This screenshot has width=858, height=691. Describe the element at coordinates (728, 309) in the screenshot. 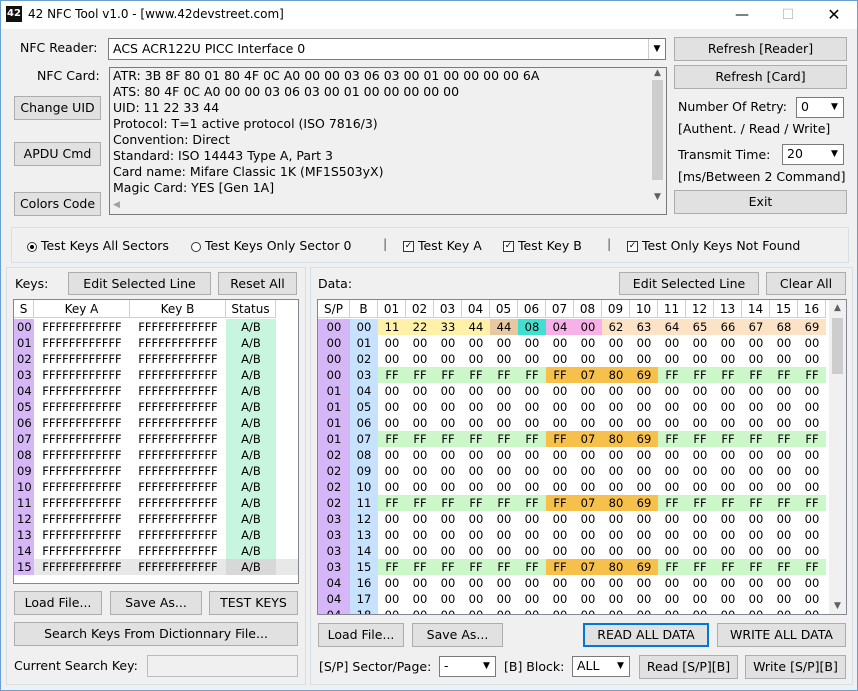

I see `data-header-cell: 13` at that location.